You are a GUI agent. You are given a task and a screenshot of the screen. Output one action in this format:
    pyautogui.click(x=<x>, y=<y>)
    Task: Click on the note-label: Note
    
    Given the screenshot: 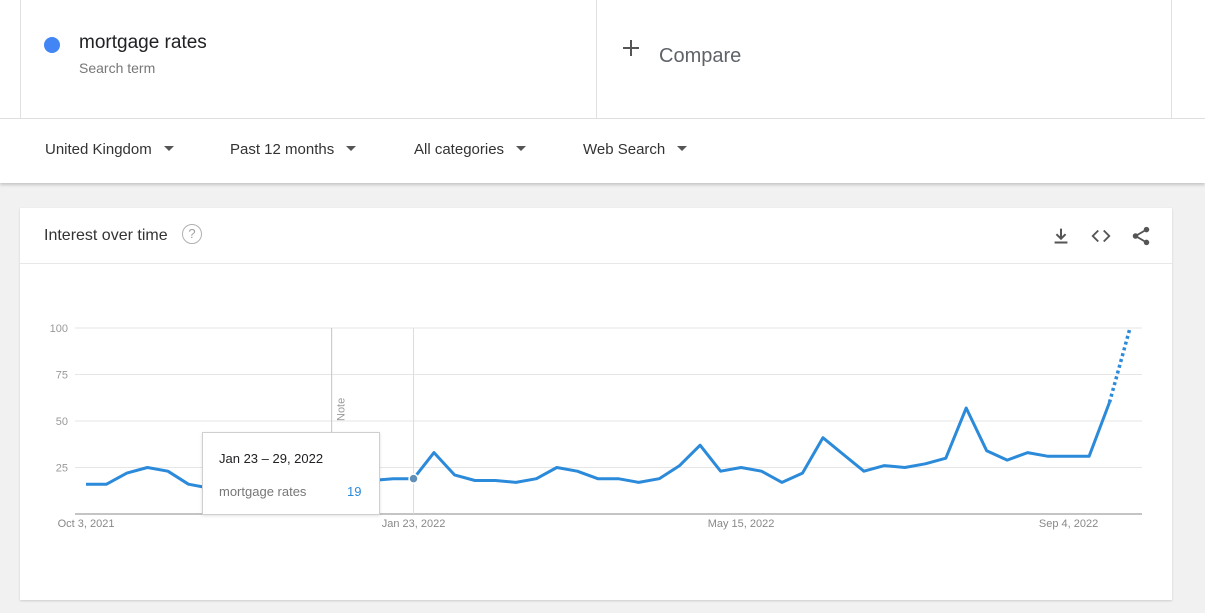 What is the action you would take?
    pyautogui.click(x=342, y=409)
    